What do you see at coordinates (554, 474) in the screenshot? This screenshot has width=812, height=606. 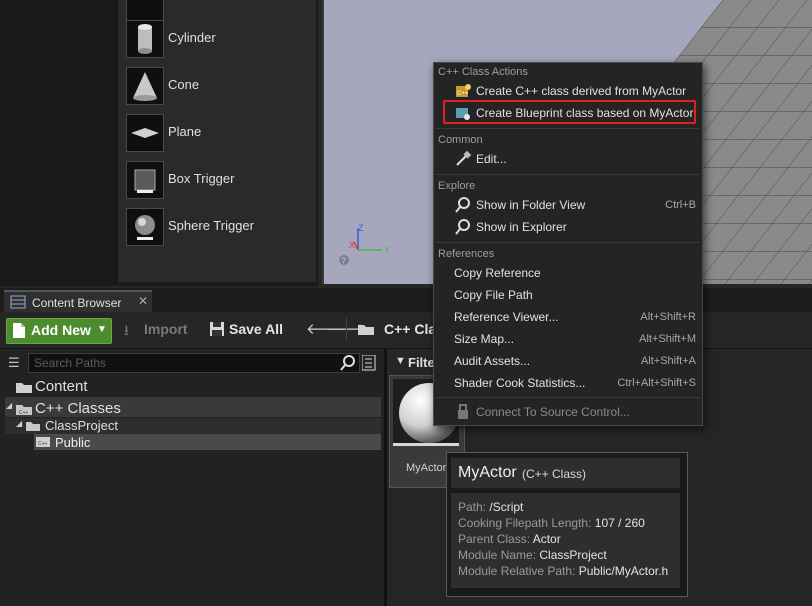 I see `tooltip-subtitle: (C++ Class)` at bounding box center [554, 474].